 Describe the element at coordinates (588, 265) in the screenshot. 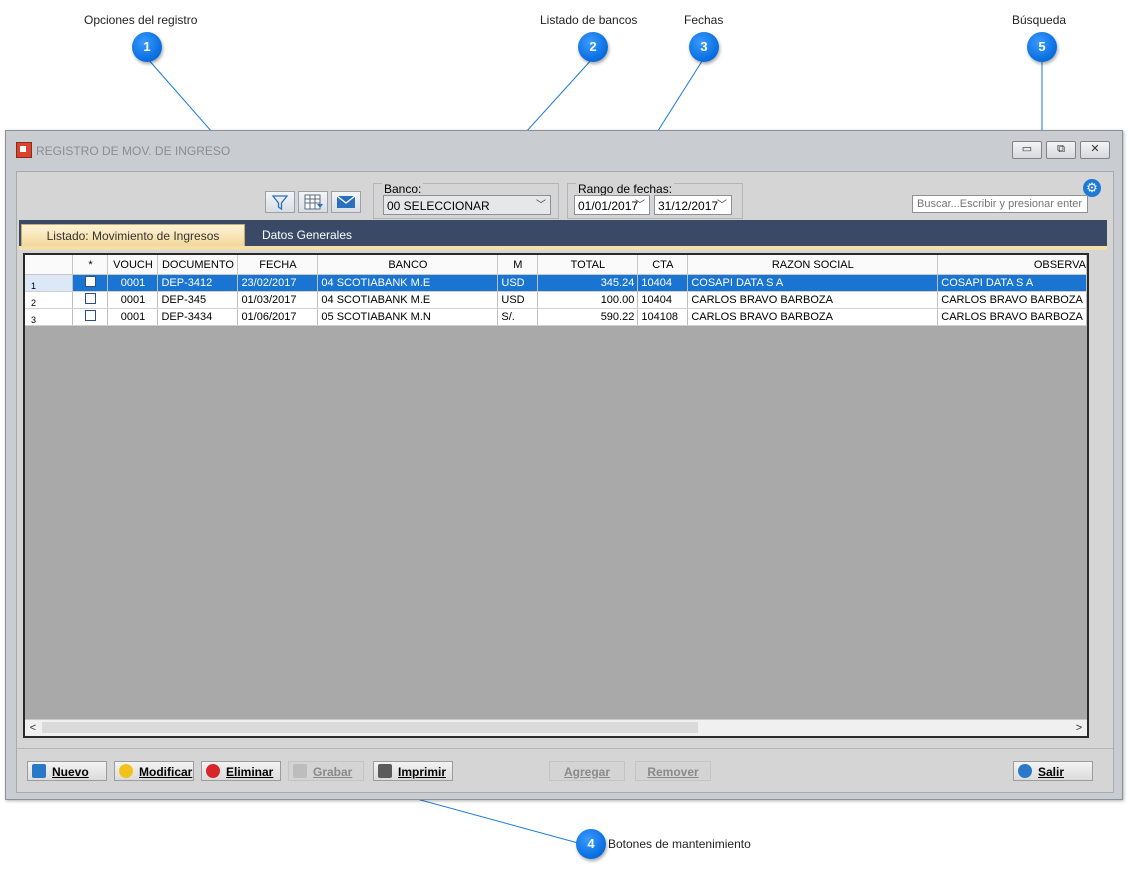

I see `column-header-total: TOTAL` at that location.